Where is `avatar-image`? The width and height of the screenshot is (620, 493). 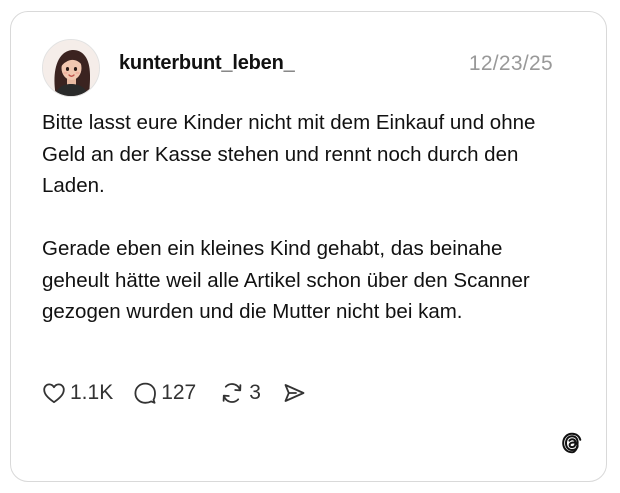 avatar-image is located at coordinates (71, 68).